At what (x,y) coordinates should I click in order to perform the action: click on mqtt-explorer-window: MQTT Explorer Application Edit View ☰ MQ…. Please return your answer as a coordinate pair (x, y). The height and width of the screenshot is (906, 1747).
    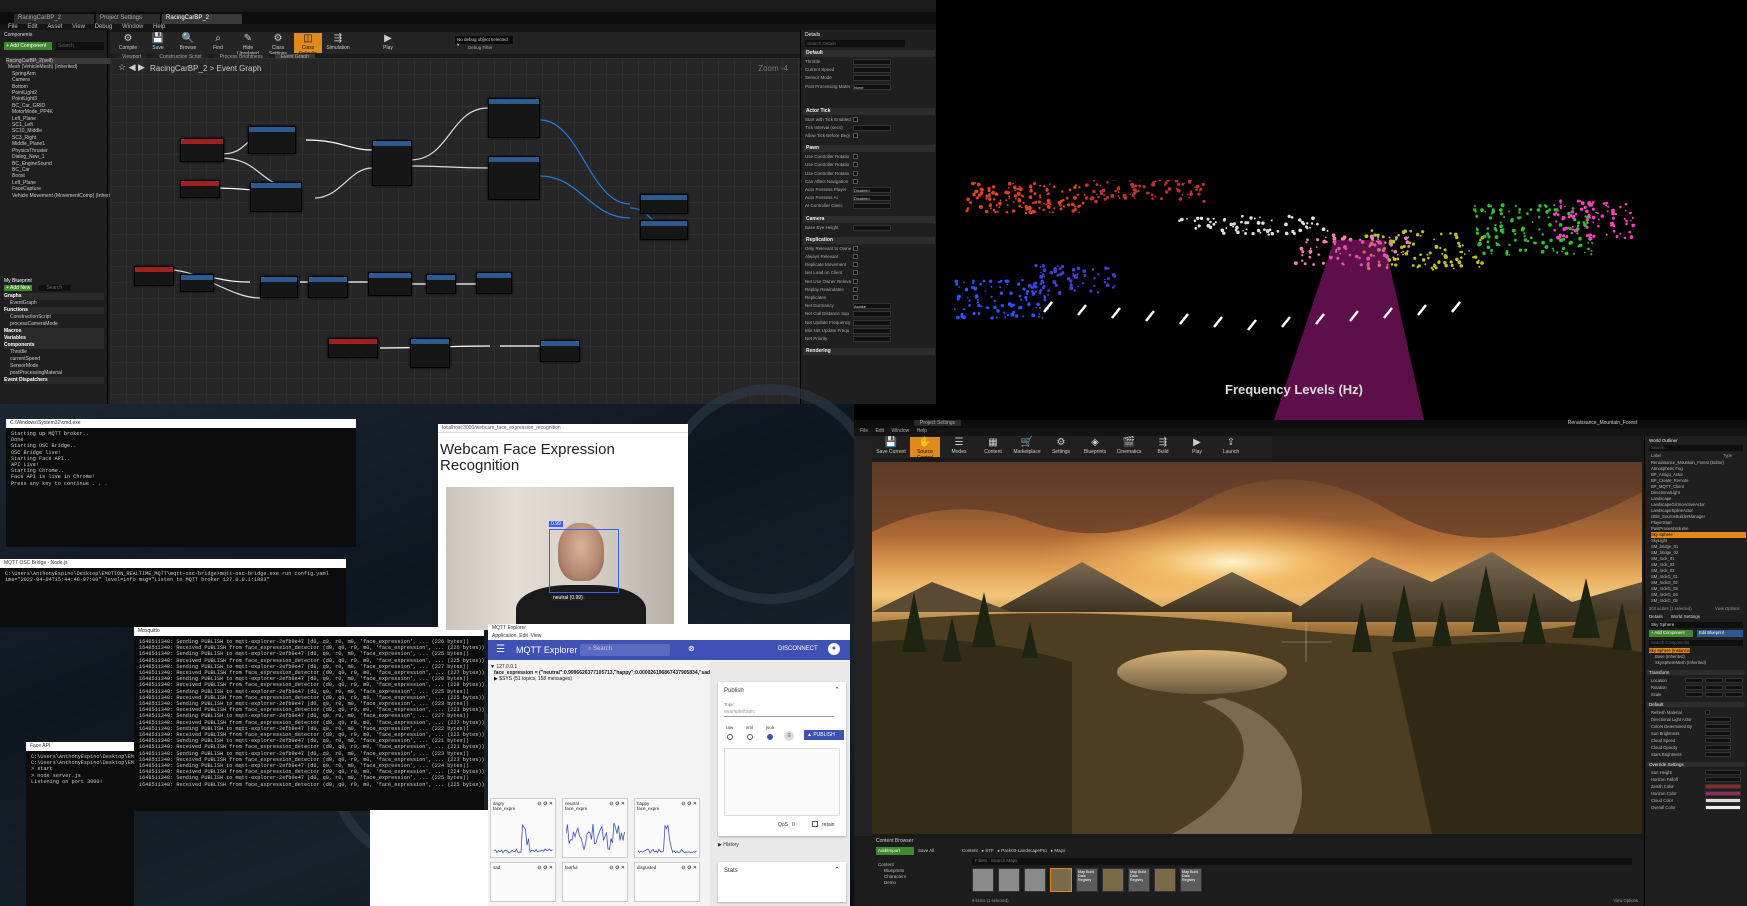
    Looking at the image, I should click on (669, 765).